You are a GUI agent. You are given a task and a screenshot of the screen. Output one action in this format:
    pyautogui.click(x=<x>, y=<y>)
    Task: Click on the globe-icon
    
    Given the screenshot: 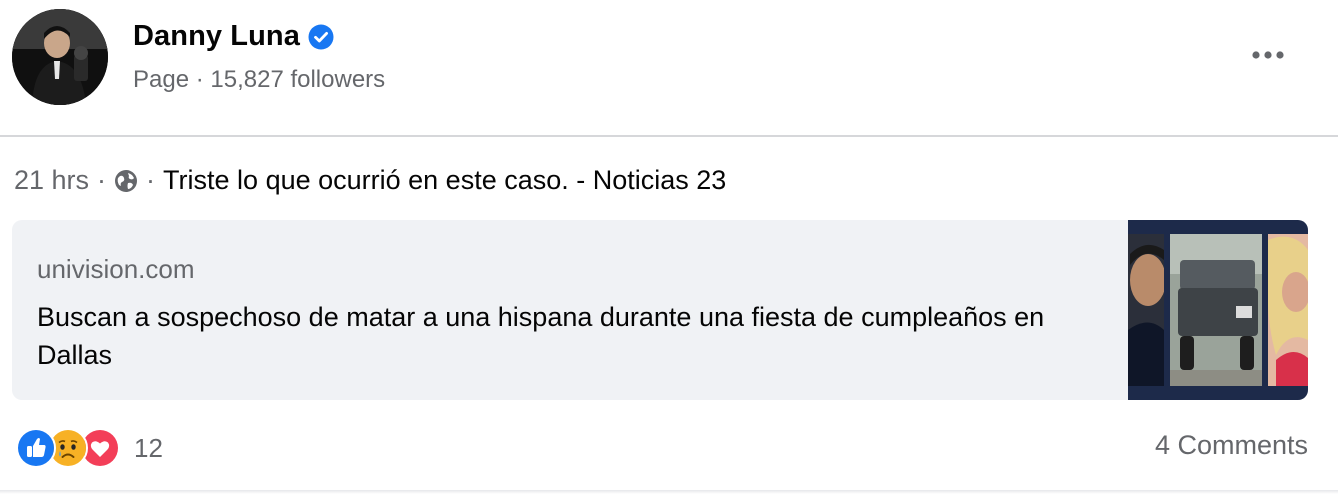 What is the action you would take?
    pyautogui.click(x=126, y=181)
    